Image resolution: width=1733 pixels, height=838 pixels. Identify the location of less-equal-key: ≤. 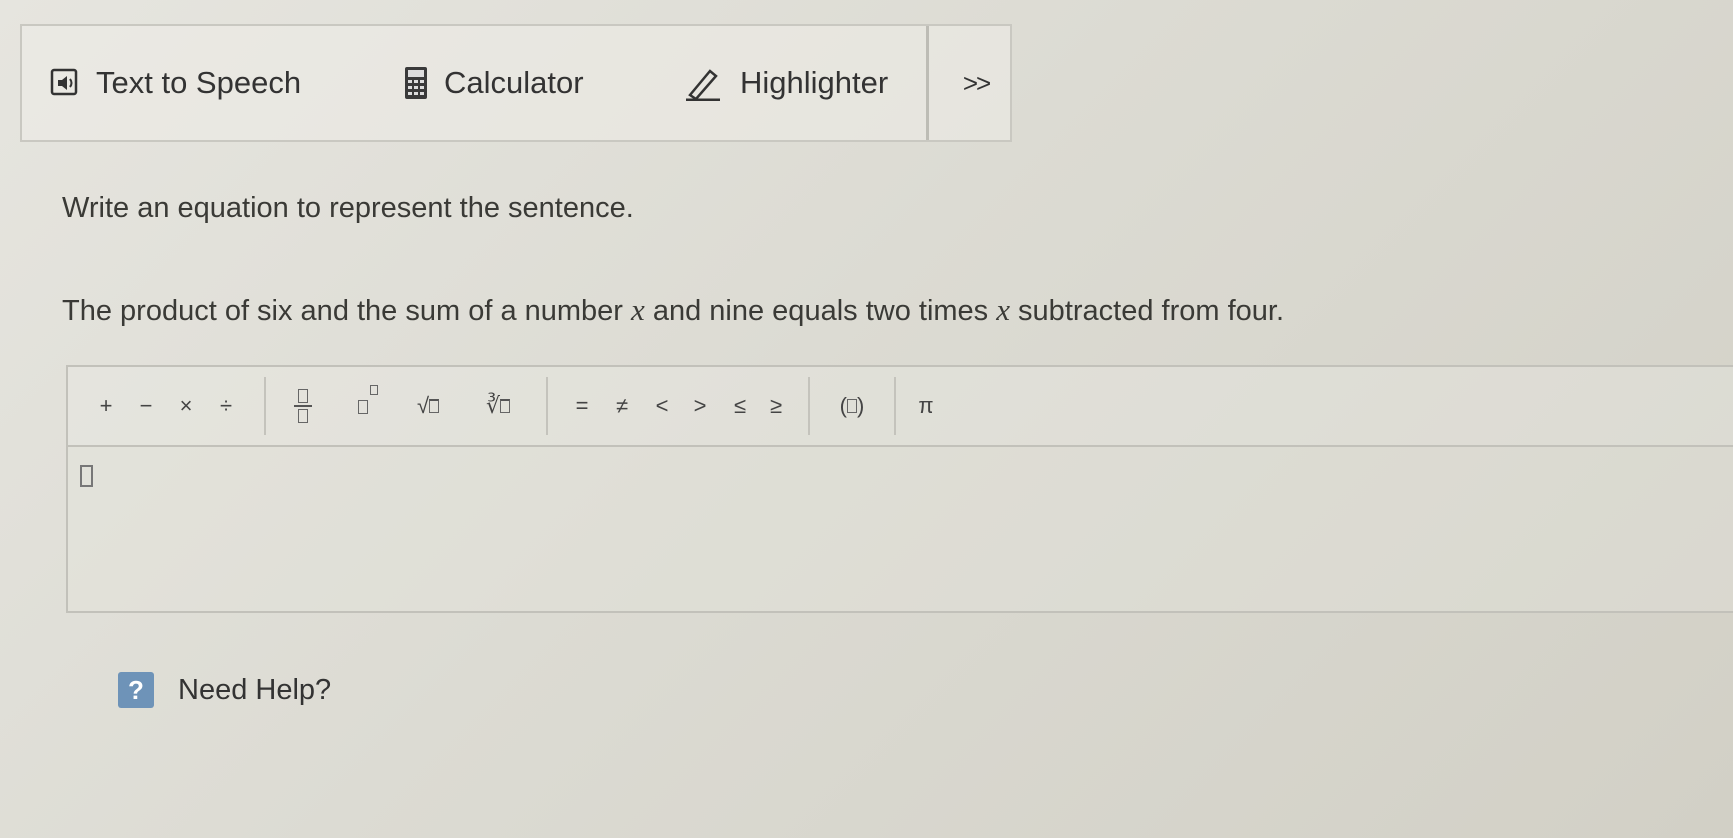
(740, 406).